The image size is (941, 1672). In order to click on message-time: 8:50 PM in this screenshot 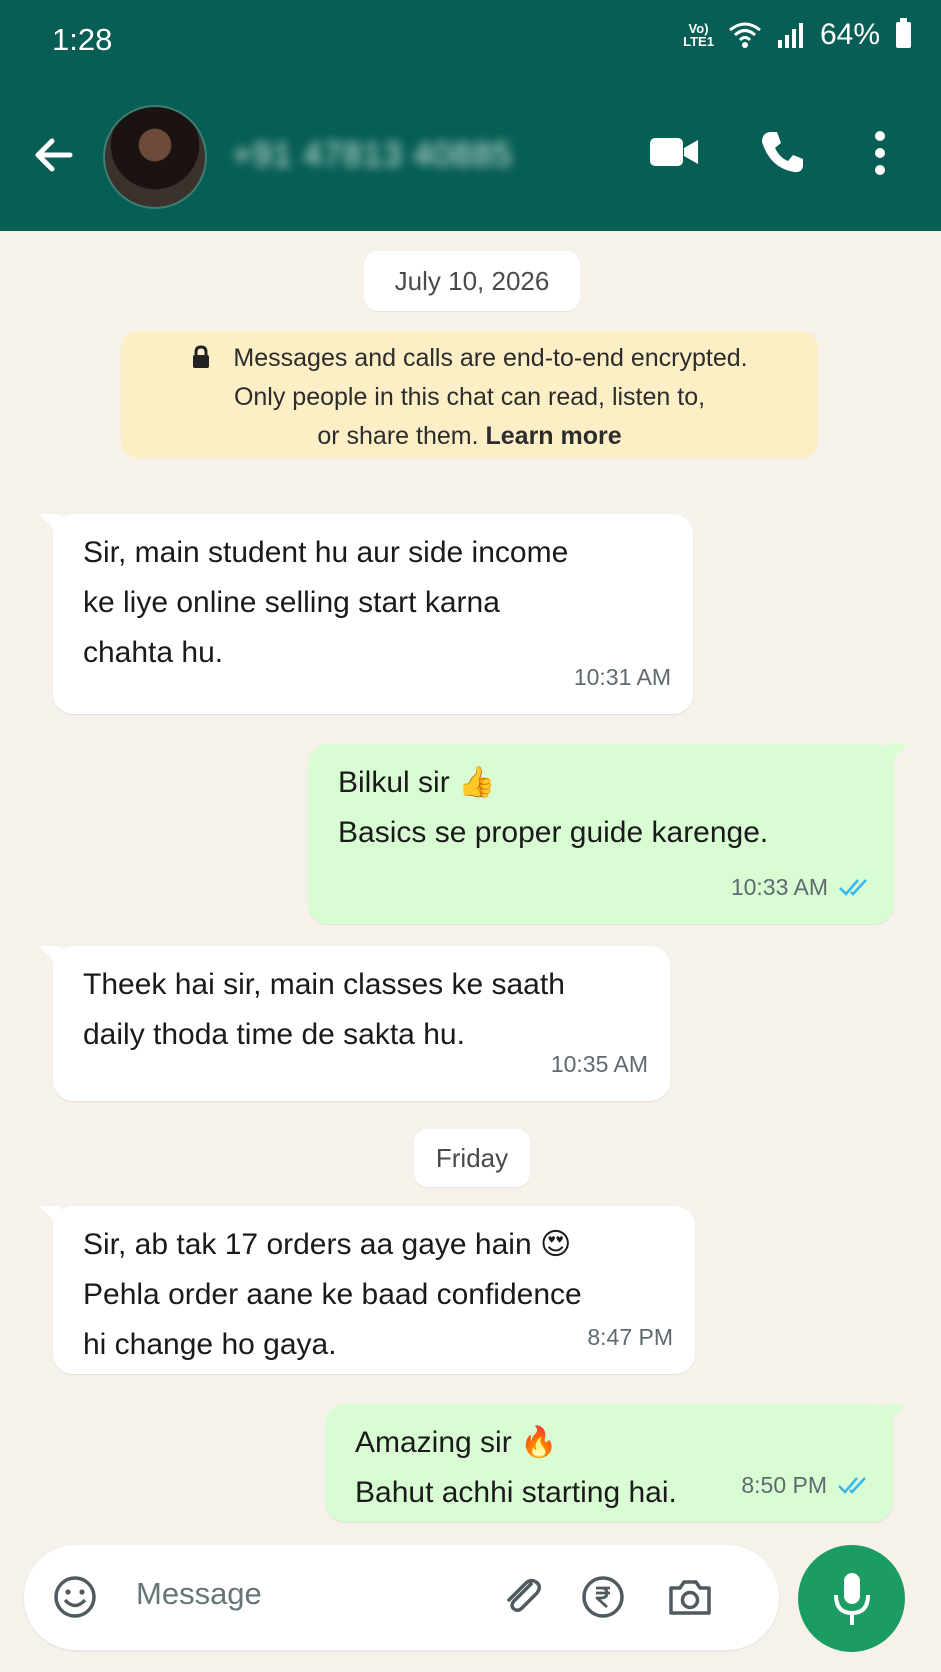, I will do `click(784, 1485)`.